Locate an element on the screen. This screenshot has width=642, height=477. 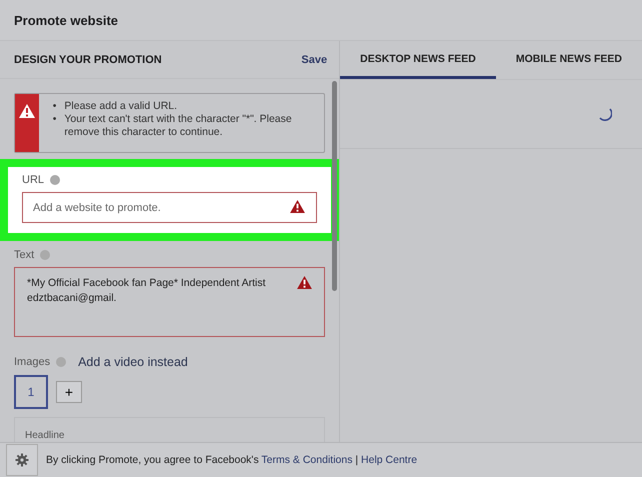
add-image-button: + is located at coordinates (69, 392).